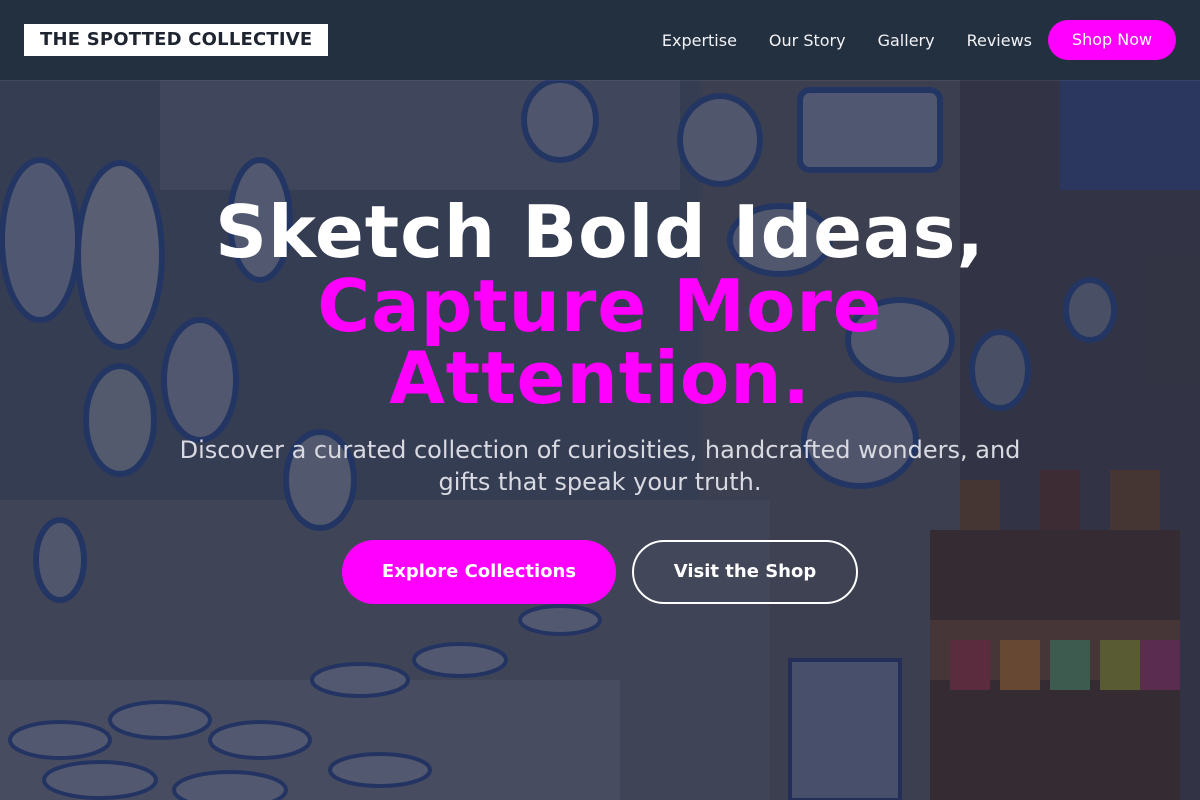 The image size is (1200, 800). I want to click on nav-link-expertise: Expertise, so click(699, 40).